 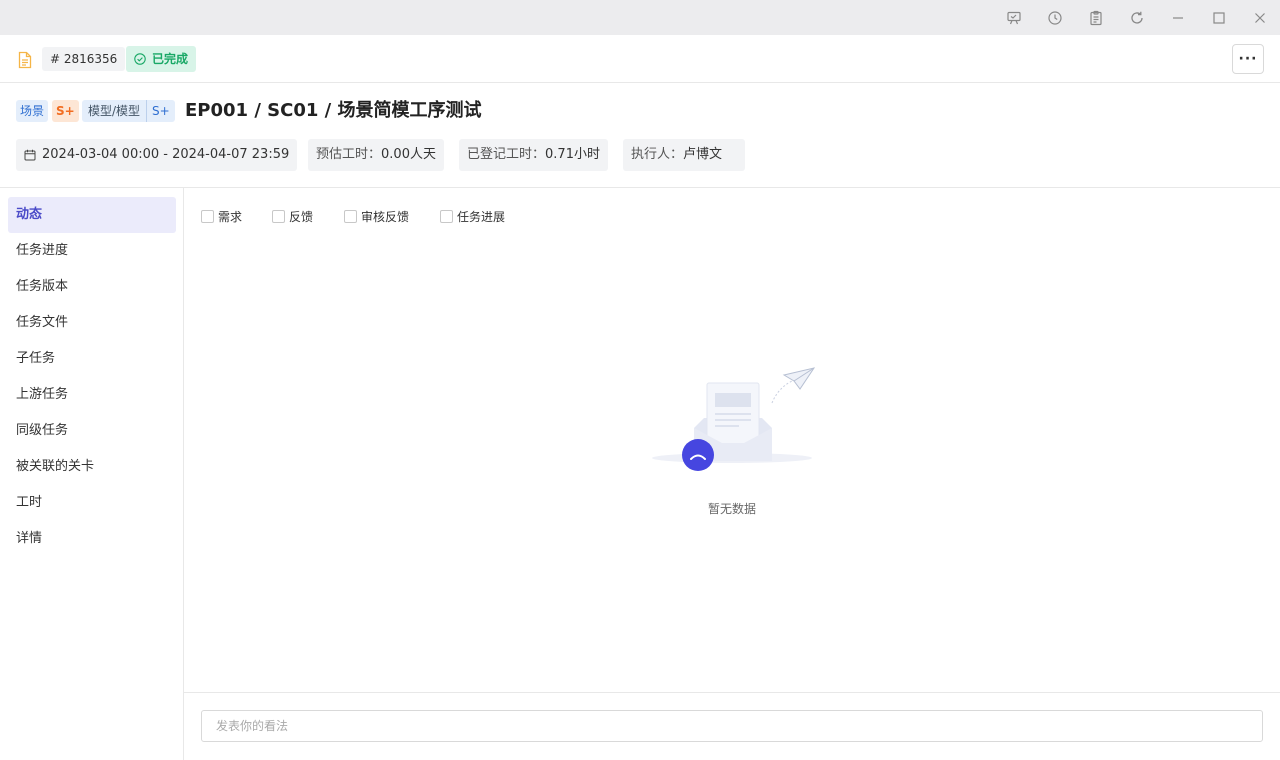 I want to click on check-circle-icon, so click(x=140, y=59).